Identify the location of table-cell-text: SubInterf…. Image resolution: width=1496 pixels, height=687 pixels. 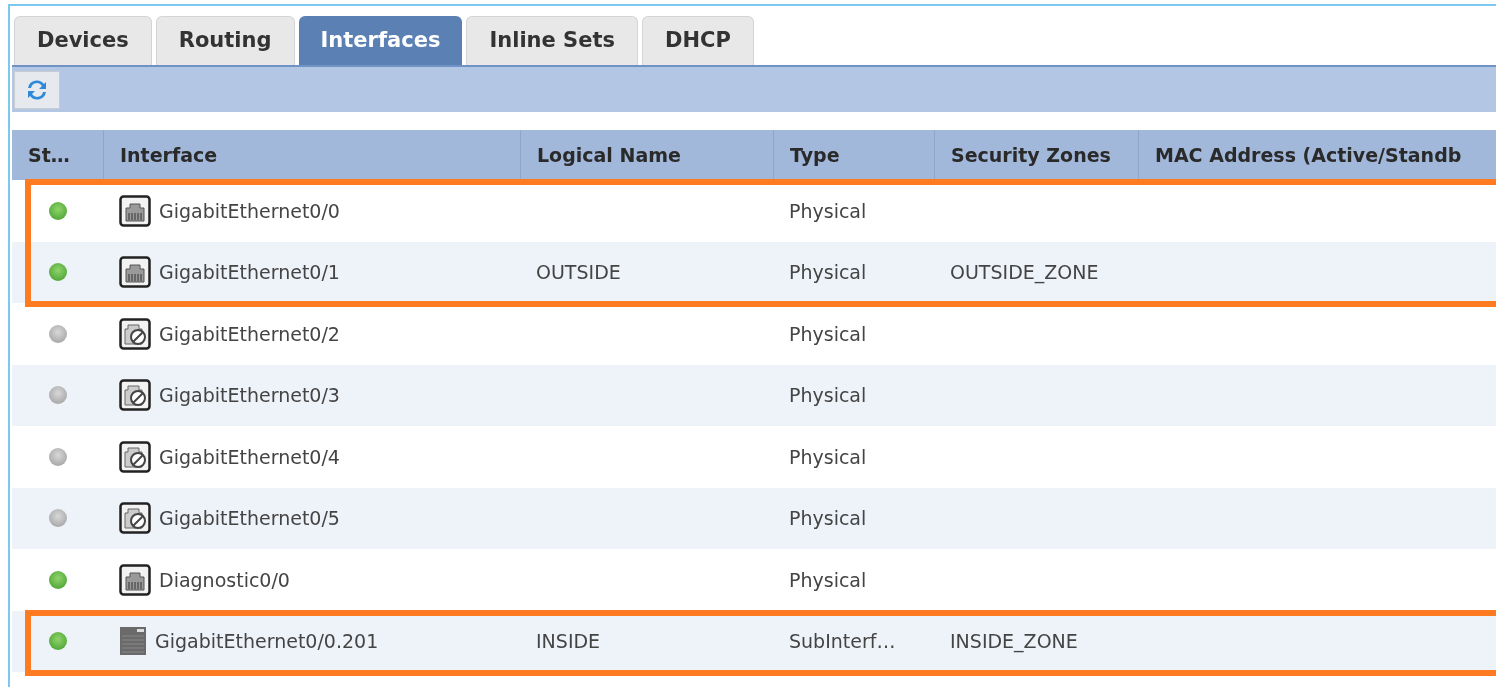
(842, 641).